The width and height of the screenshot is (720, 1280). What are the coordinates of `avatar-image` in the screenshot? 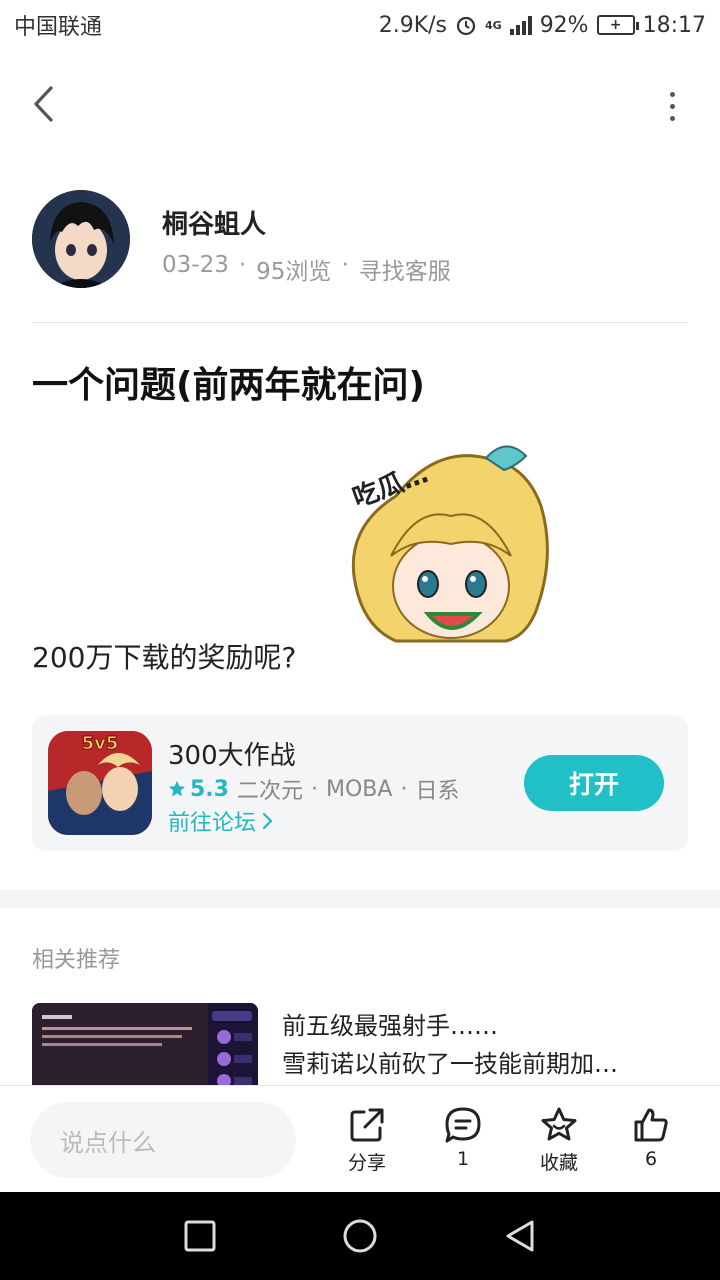 It's located at (81, 239).